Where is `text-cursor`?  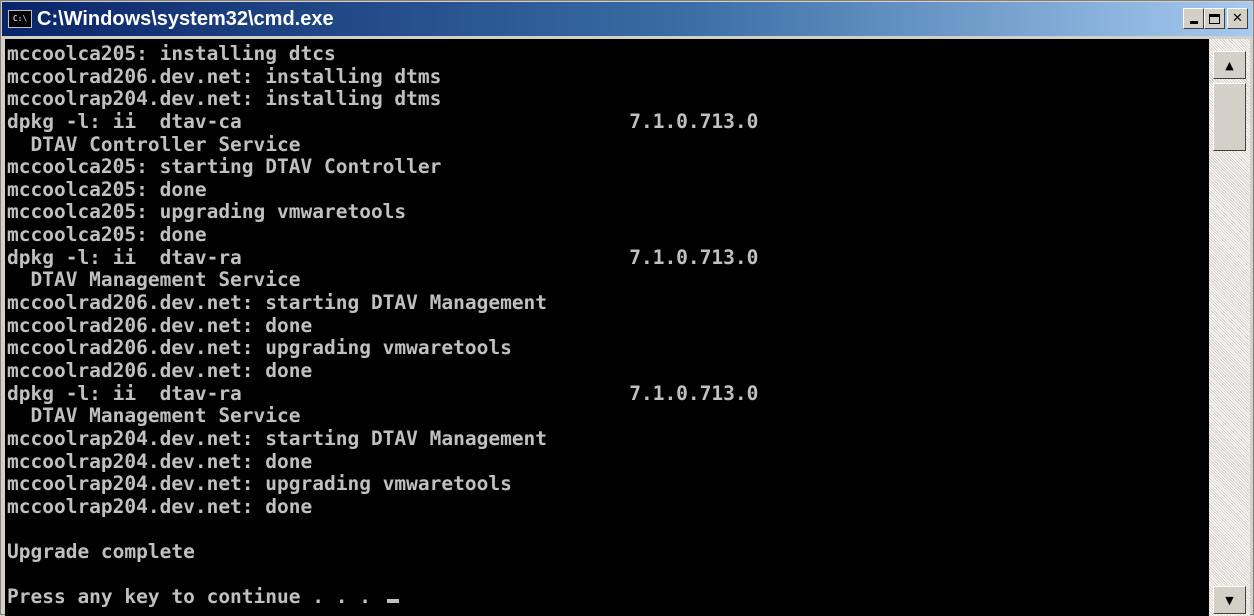 text-cursor is located at coordinates (392, 601).